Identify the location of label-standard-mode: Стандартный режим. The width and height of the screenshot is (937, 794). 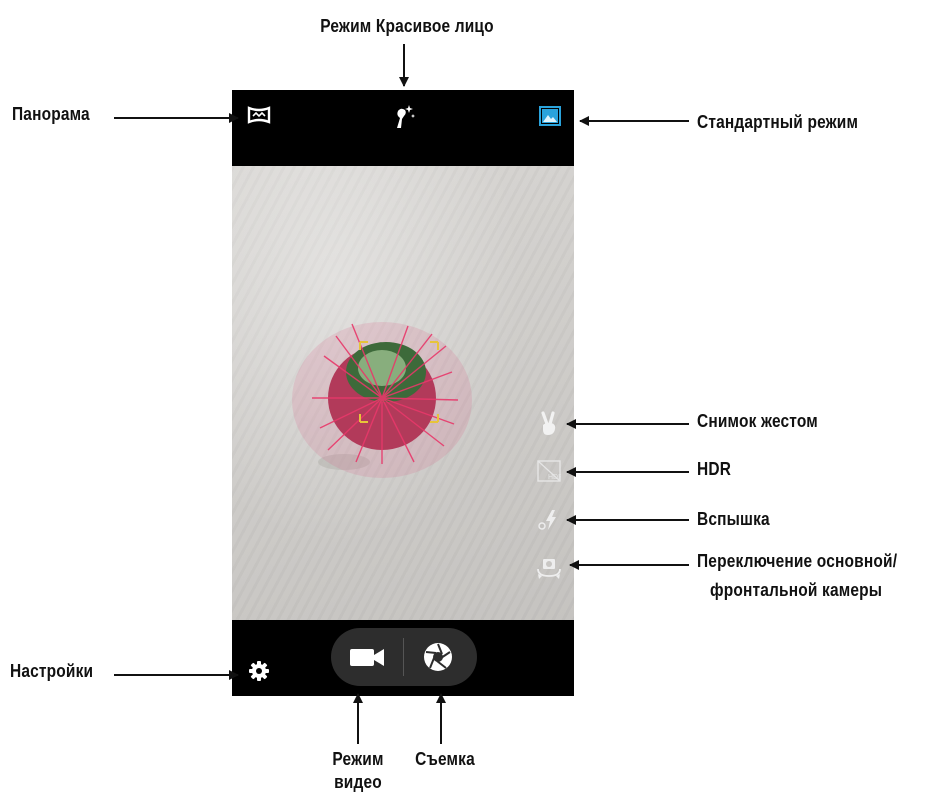
(778, 122).